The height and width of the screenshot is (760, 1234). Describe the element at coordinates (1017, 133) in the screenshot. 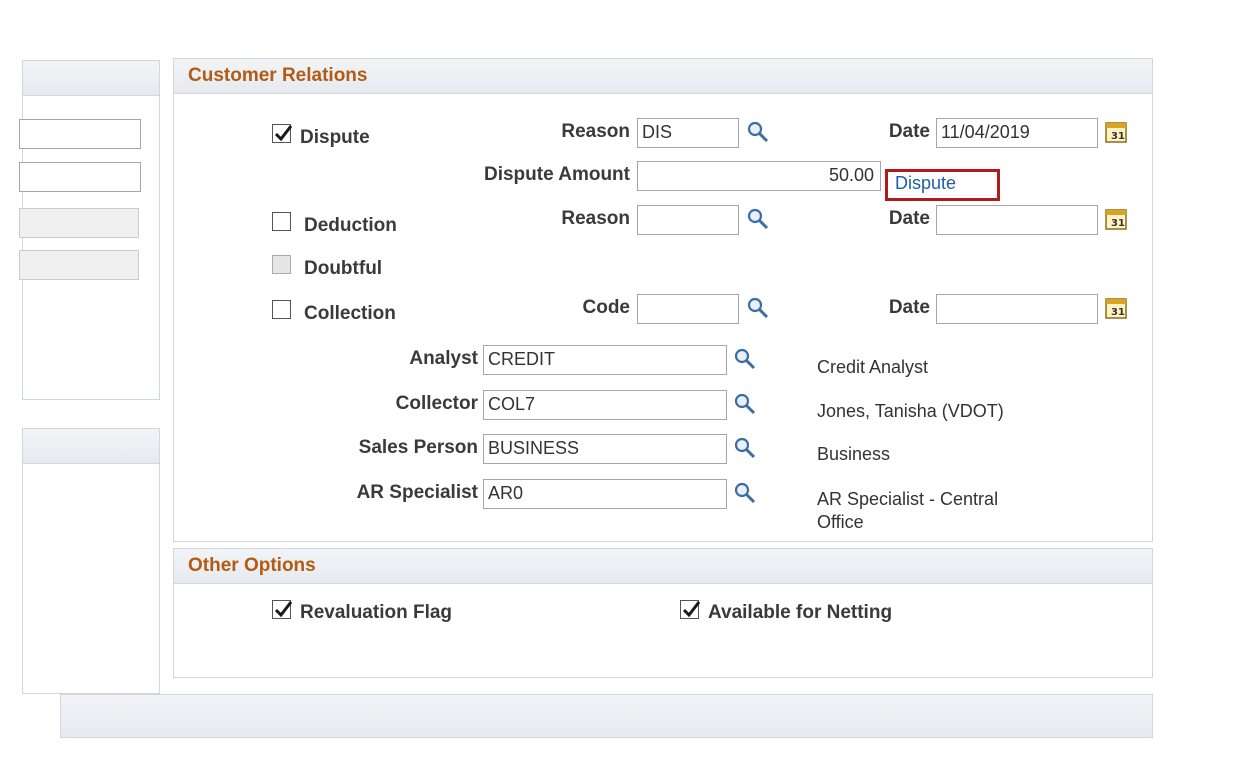

I see `dispute-date-input: 11/04/2019` at that location.